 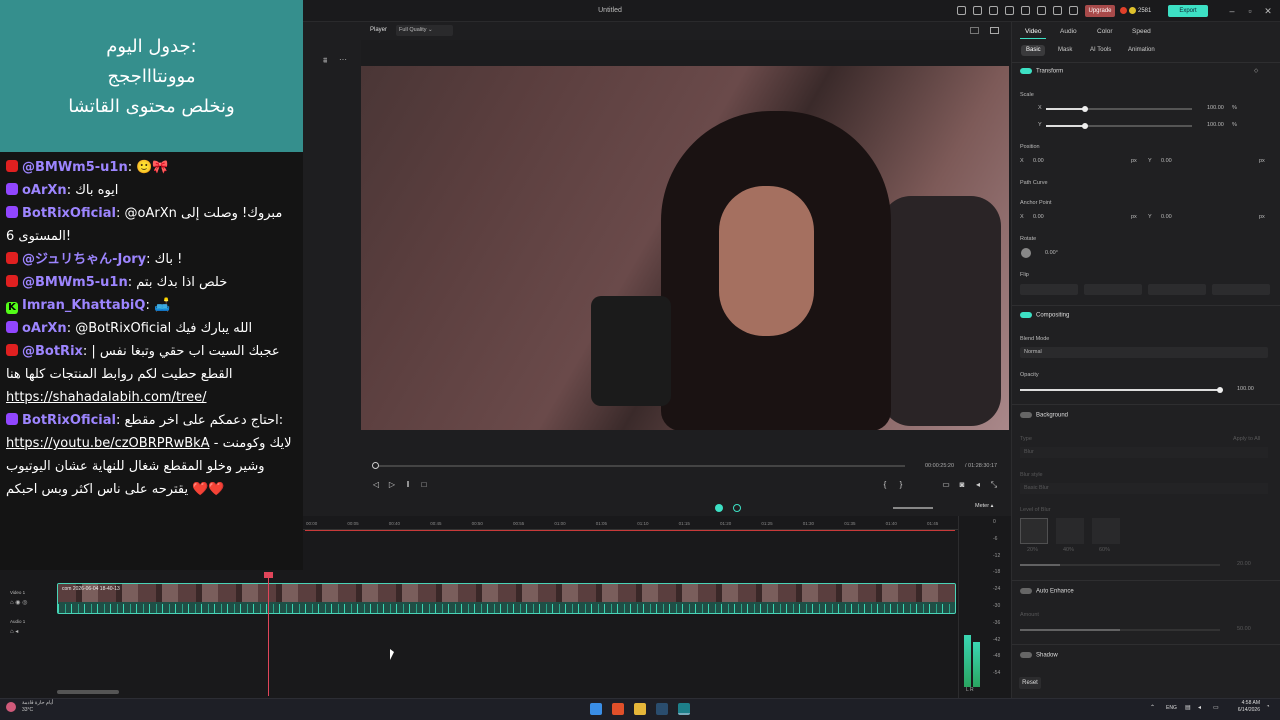 What do you see at coordinates (1268, 11) in the screenshot?
I see `close-icon: ✕` at bounding box center [1268, 11].